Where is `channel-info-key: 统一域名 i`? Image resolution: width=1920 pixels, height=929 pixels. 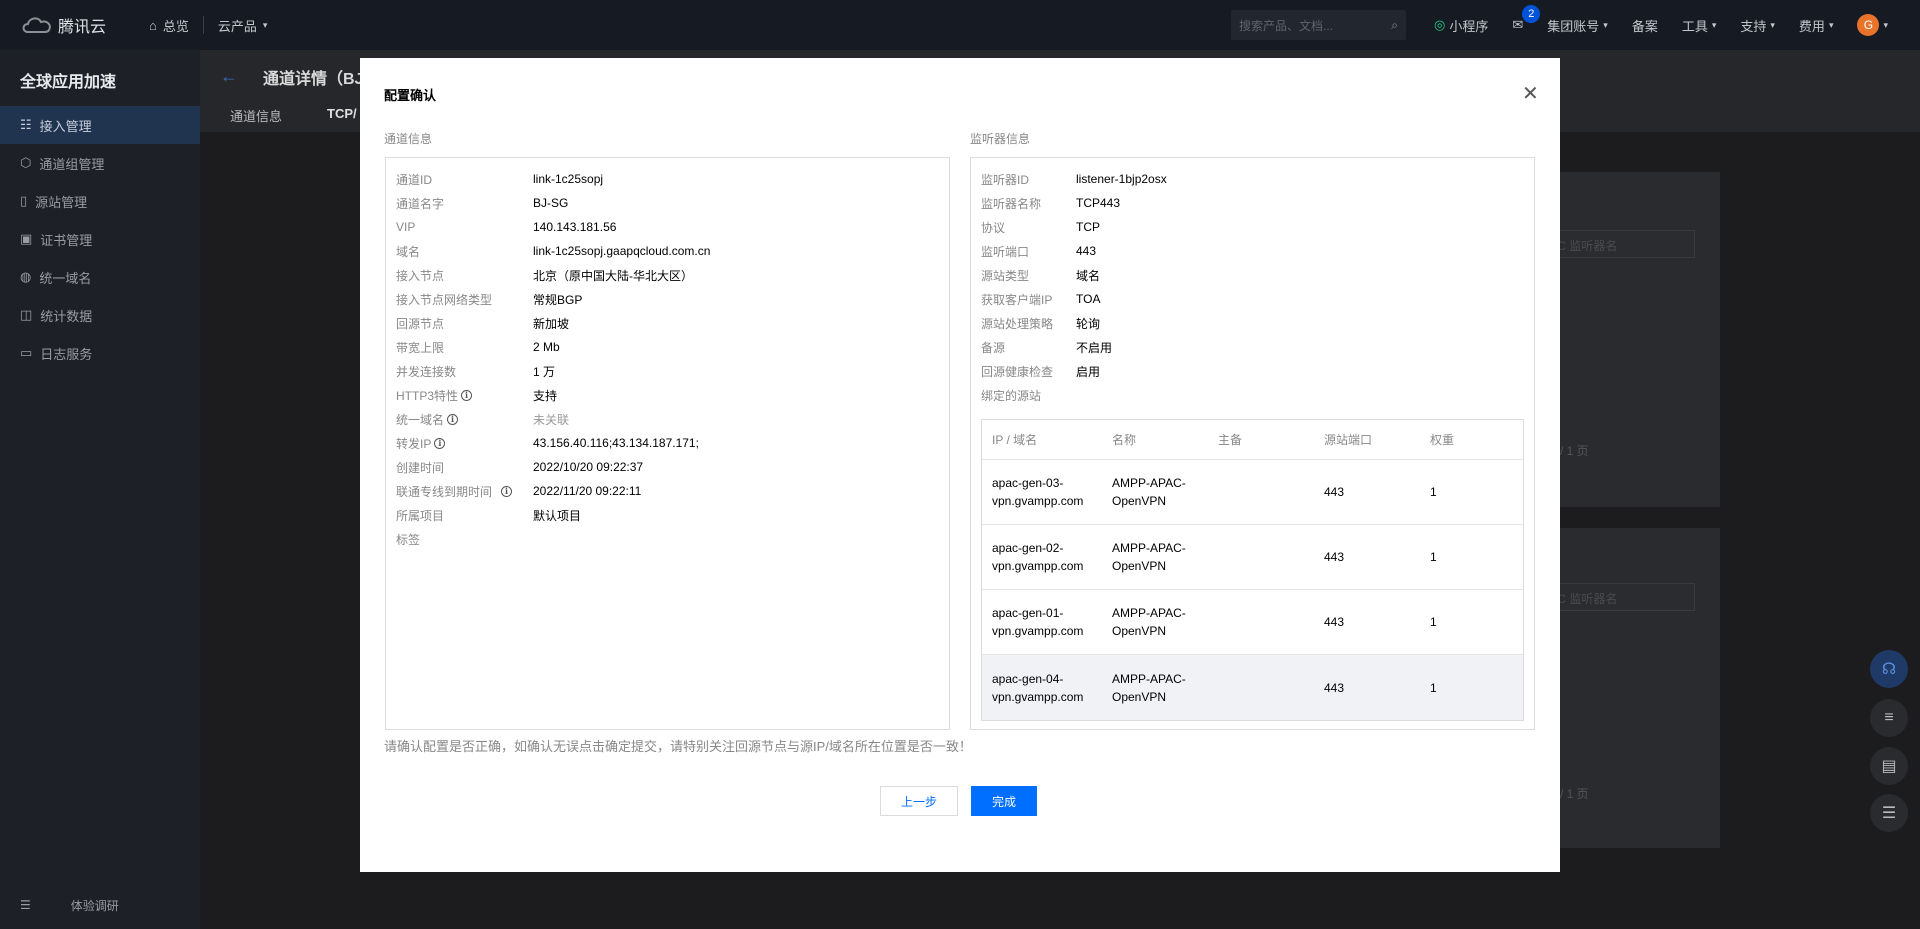
channel-info-key: 统一域名 i is located at coordinates (427, 419).